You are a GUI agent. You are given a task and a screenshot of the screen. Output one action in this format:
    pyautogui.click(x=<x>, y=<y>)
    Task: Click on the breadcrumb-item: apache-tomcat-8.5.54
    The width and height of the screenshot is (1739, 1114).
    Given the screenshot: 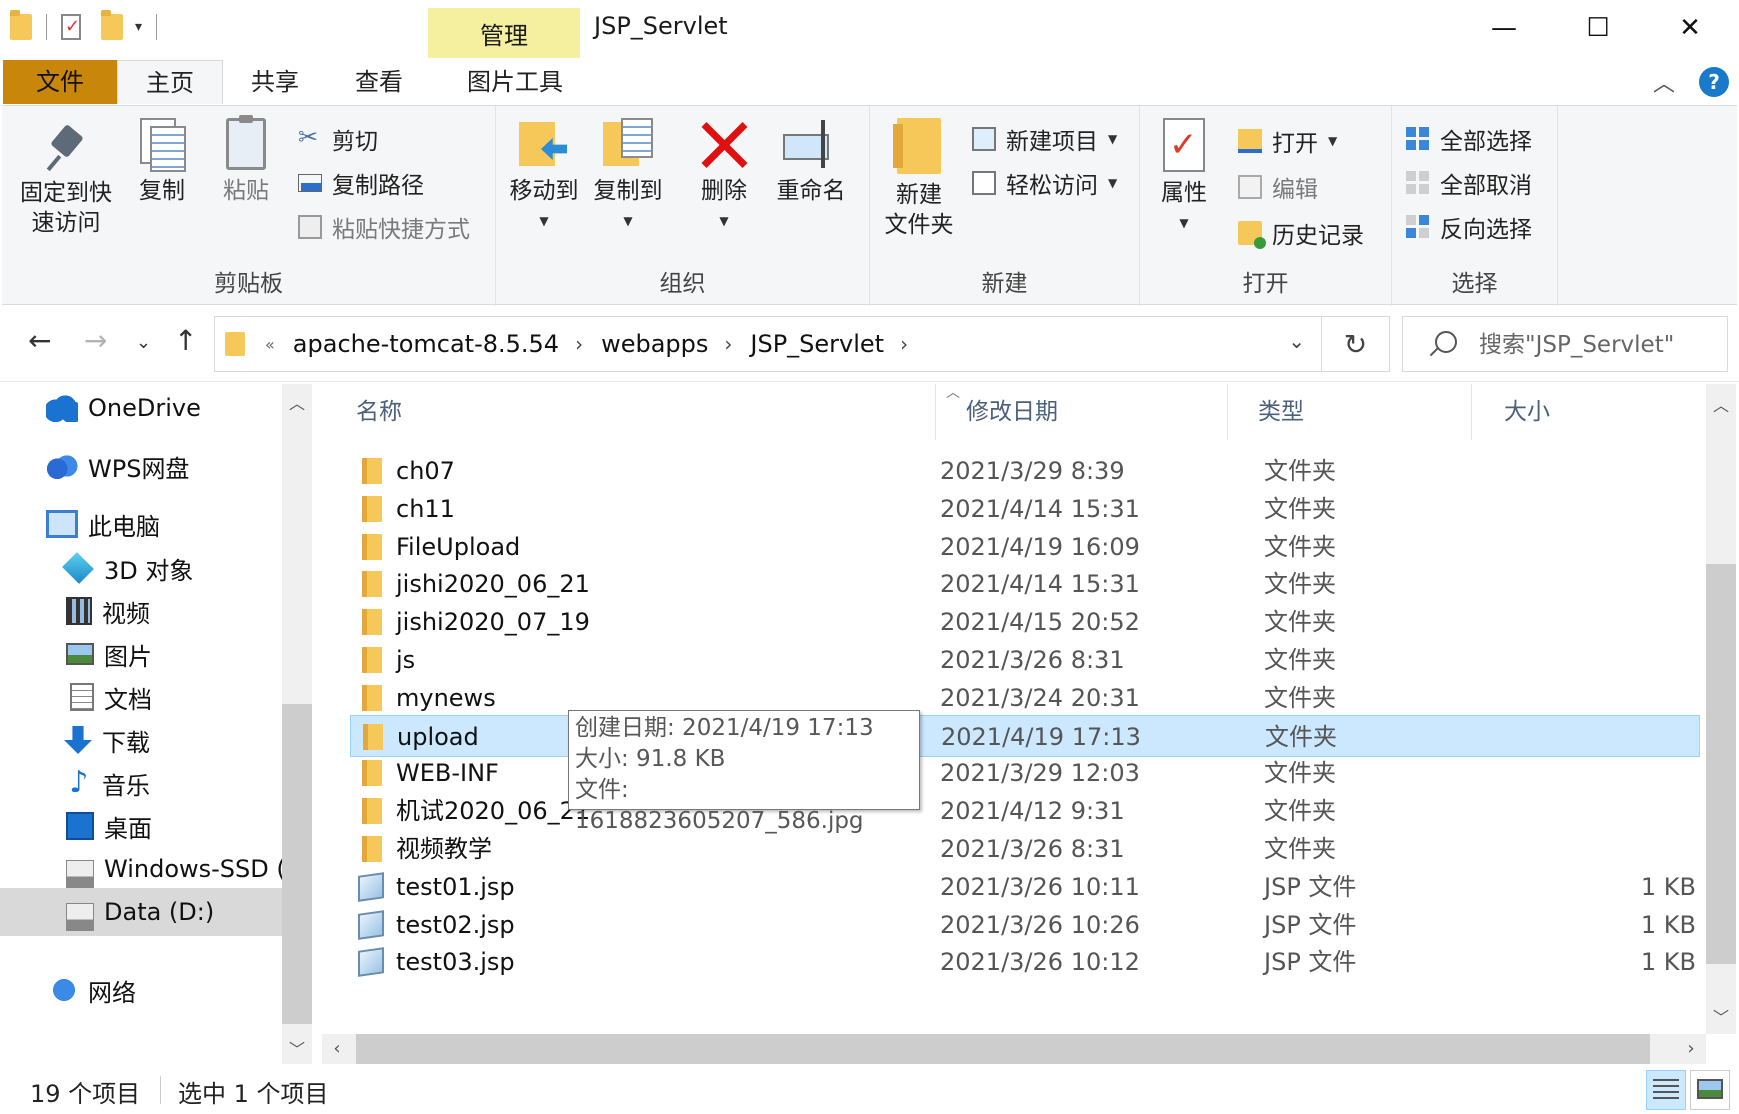 What is the action you would take?
    pyautogui.click(x=426, y=344)
    